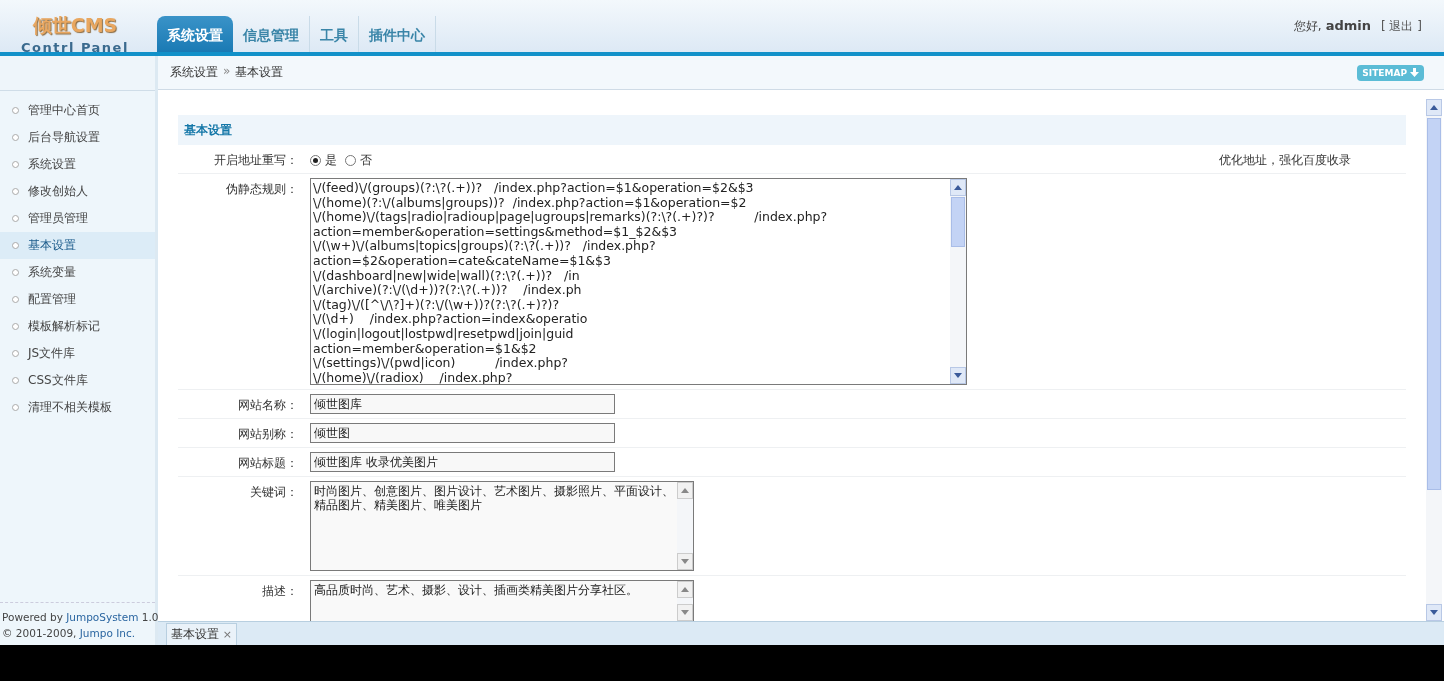 The width and height of the screenshot is (1444, 681). Describe the element at coordinates (1414, 72) in the screenshot. I see `down-arrow-icon` at that location.